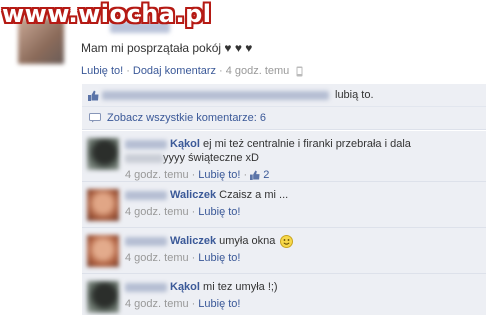  Describe the element at coordinates (167, 48) in the screenshot. I see `status-text: Mam mi posprzątała pokój ♥ ♥ ♥` at that location.